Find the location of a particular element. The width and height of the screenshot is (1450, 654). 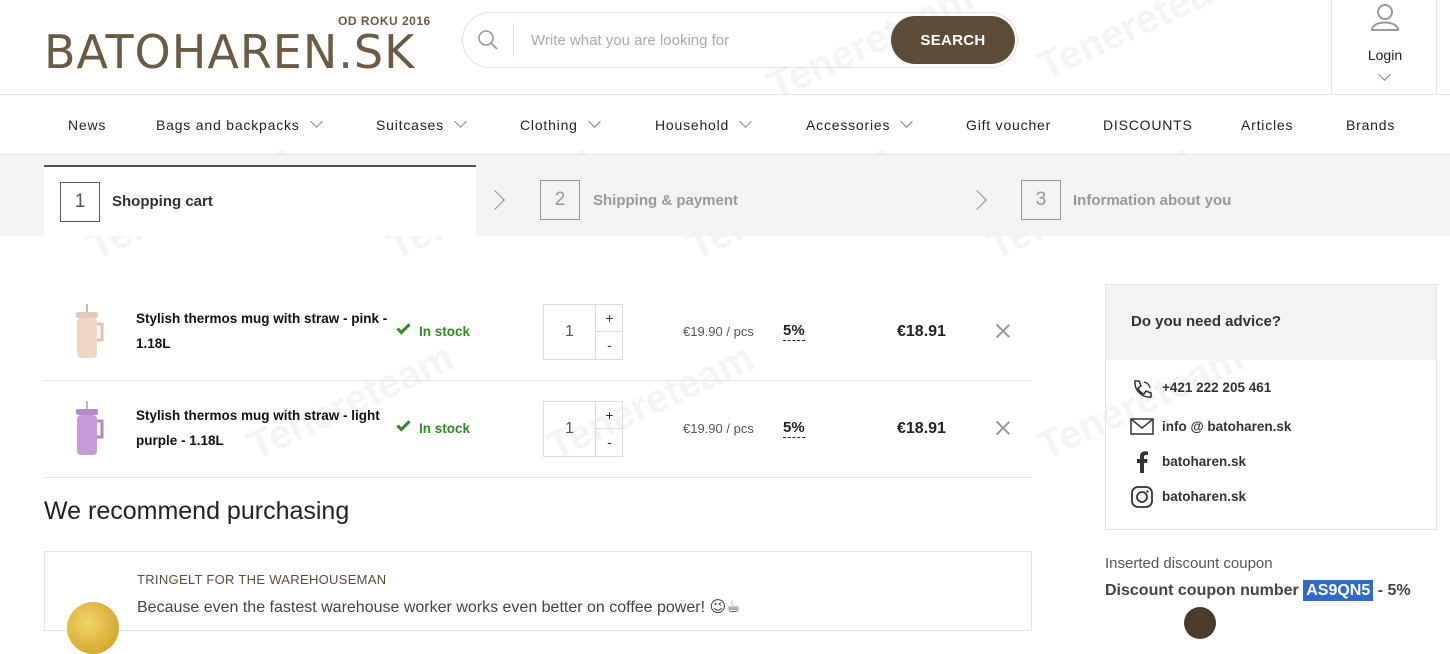

coupon-prefix: Discount coupon number is located at coordinates (1202, 590).